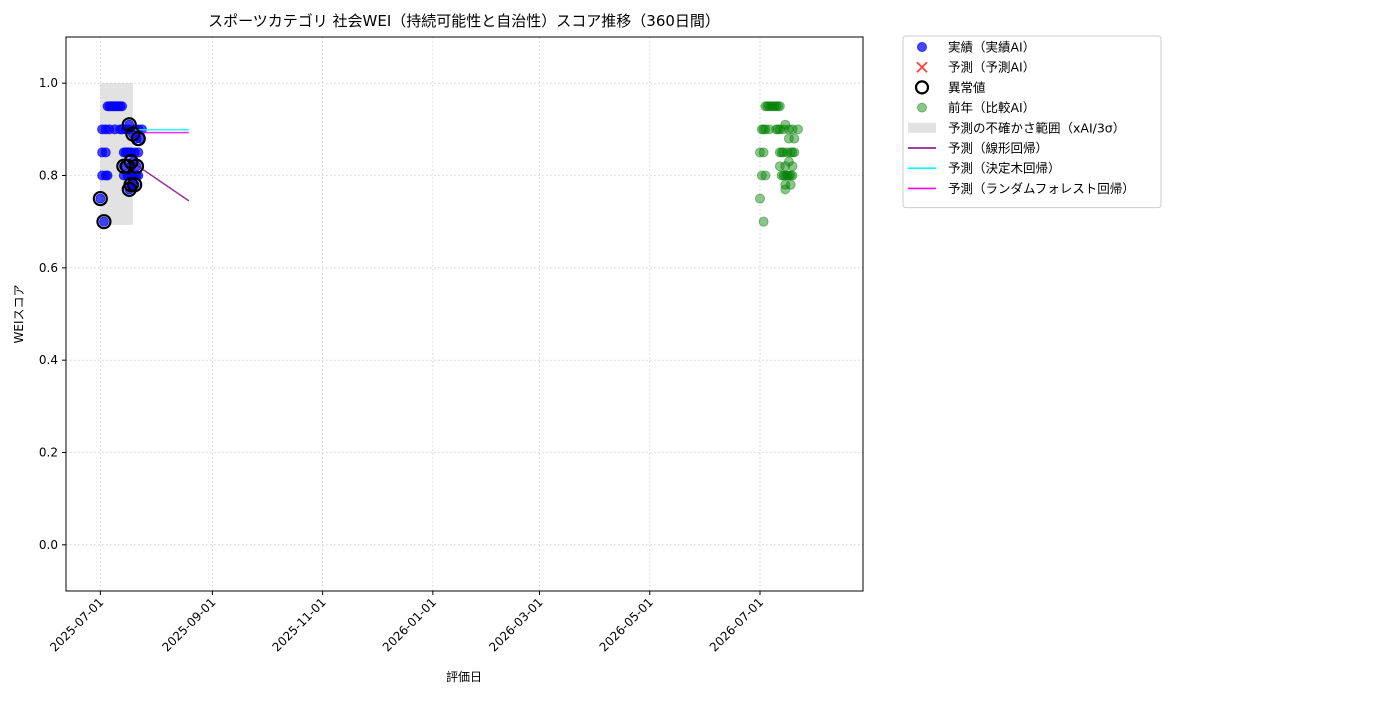  What do you see at coordinates (299, 624) in the screenshot?
I see `x-tick-label: 2025-11-01` at bounding box center [299, 624].